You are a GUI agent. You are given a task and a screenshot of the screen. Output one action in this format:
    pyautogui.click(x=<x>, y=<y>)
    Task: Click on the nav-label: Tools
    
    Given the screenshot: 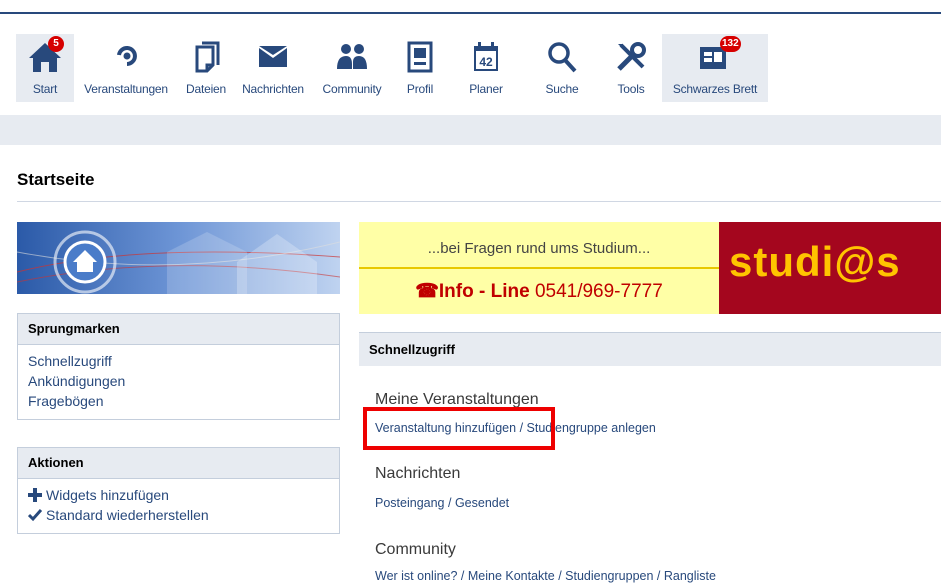 What is the action you would take?
    pyautogui.click(x=631, y=89)
    